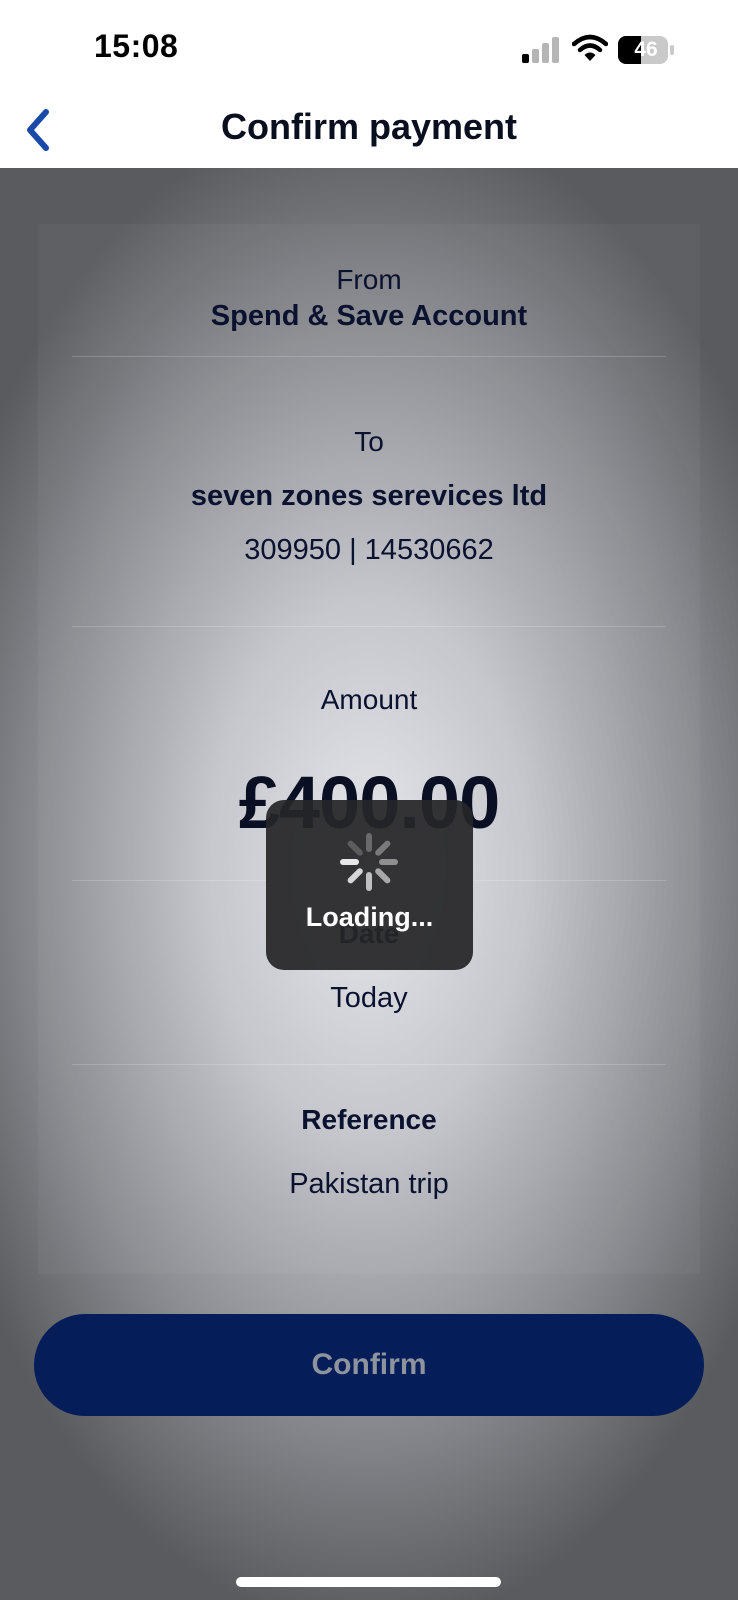 This screenshot has height=1600, width=738. What do you see at coordinates (368, 1582) in the screenshot?
I see `home-indicator` at bounding box center [368, 1582].